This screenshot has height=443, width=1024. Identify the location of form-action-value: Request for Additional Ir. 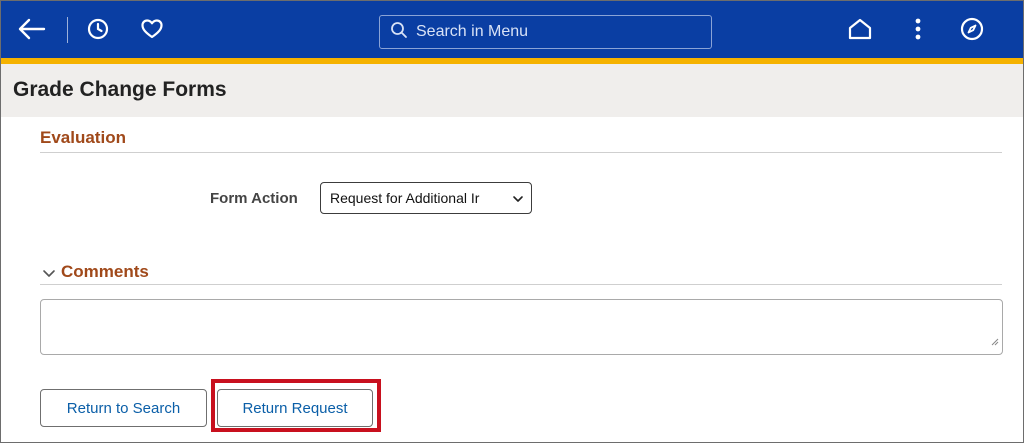
(405, 198).